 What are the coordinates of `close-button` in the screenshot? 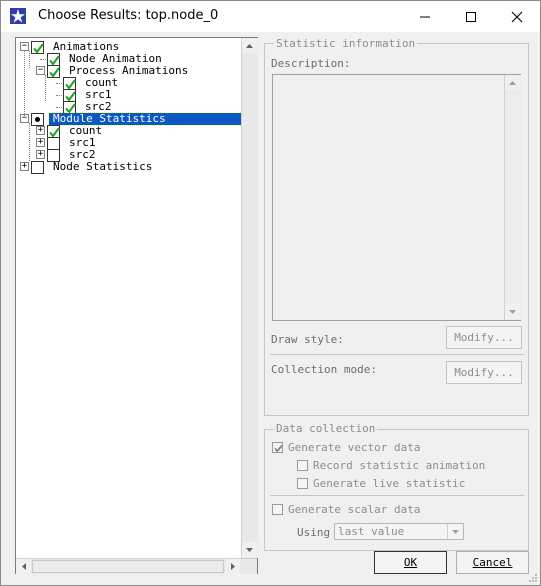 It's located at (517, 16).